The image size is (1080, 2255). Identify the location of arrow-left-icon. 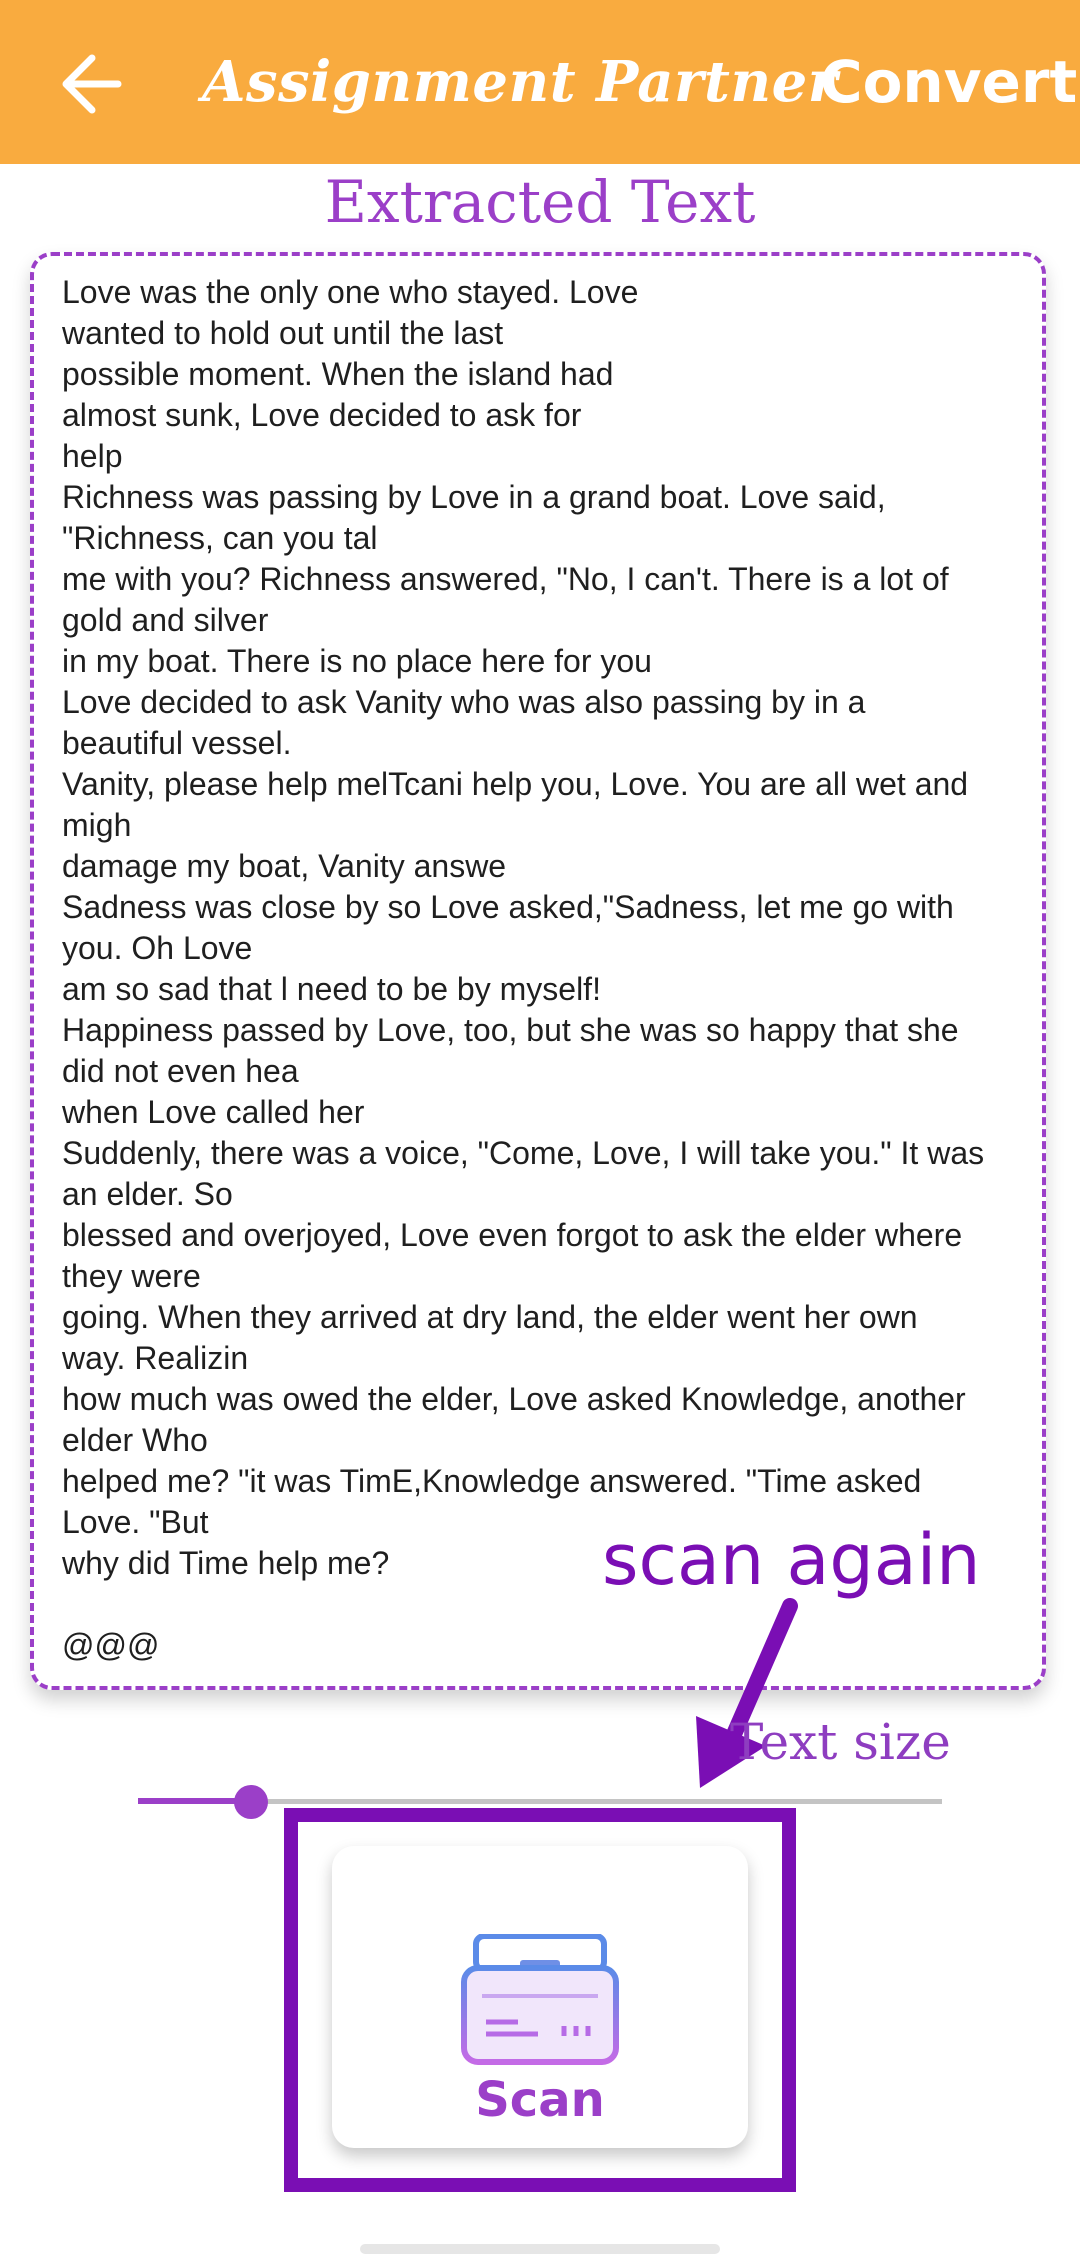
(92, 84).